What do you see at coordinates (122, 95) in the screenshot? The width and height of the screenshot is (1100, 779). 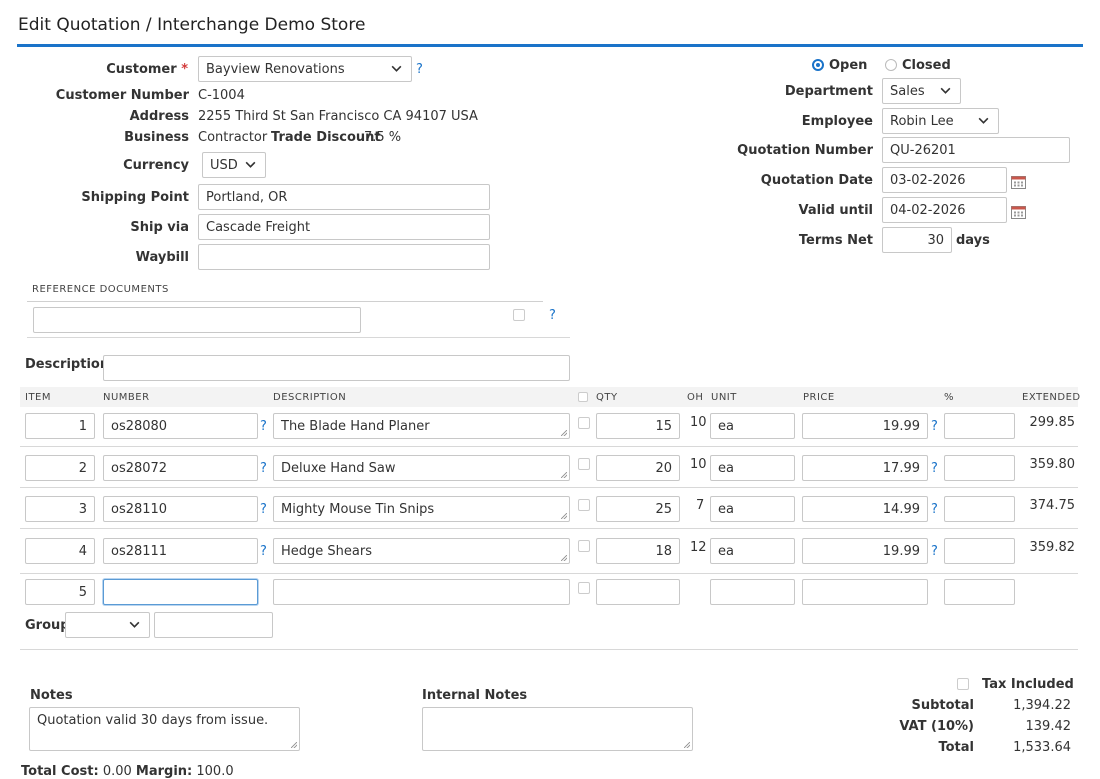 I see `customer-number-label: Customer Number` at bounding box center [122, 95].